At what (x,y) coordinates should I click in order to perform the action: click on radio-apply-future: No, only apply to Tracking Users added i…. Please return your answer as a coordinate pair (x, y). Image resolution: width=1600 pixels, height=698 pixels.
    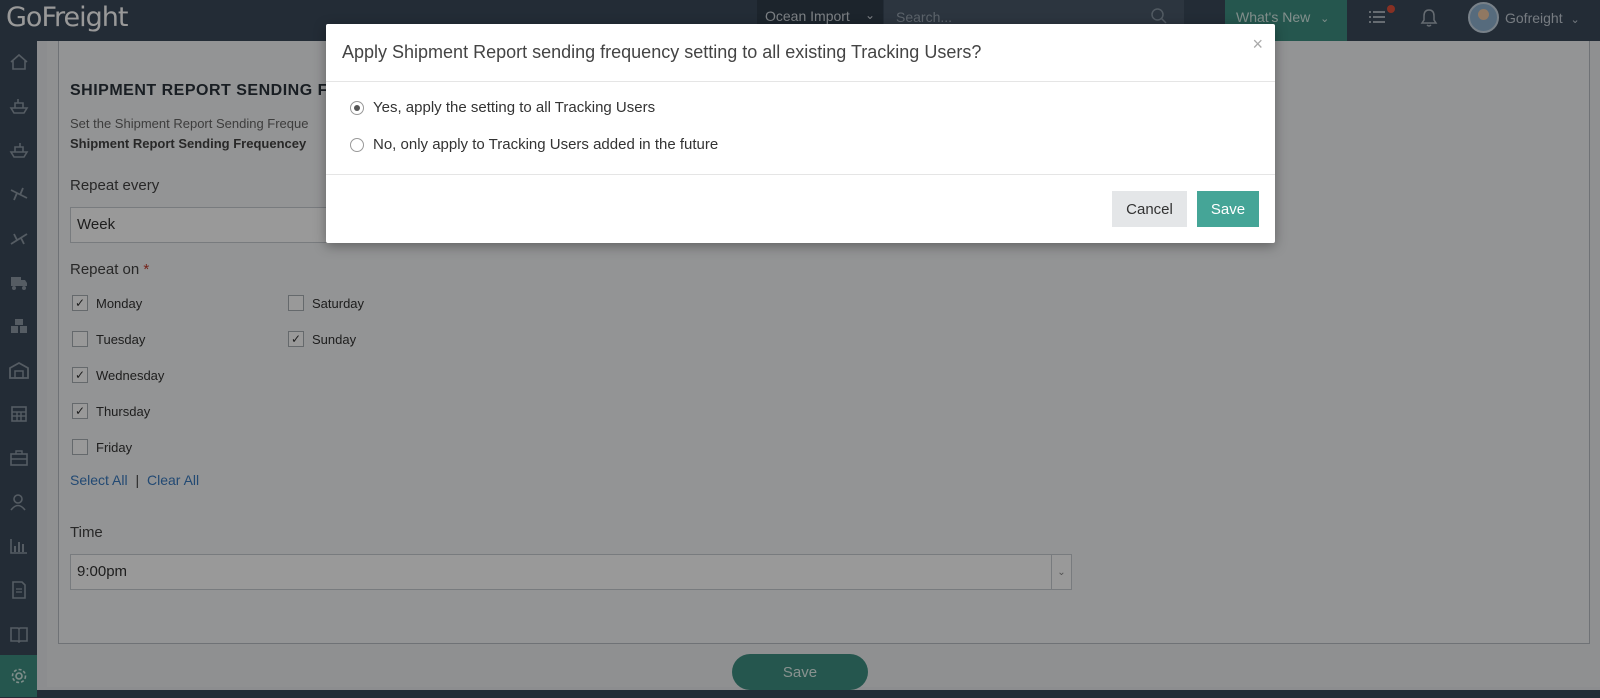
    Looking at the image, I should click on (534, 144).